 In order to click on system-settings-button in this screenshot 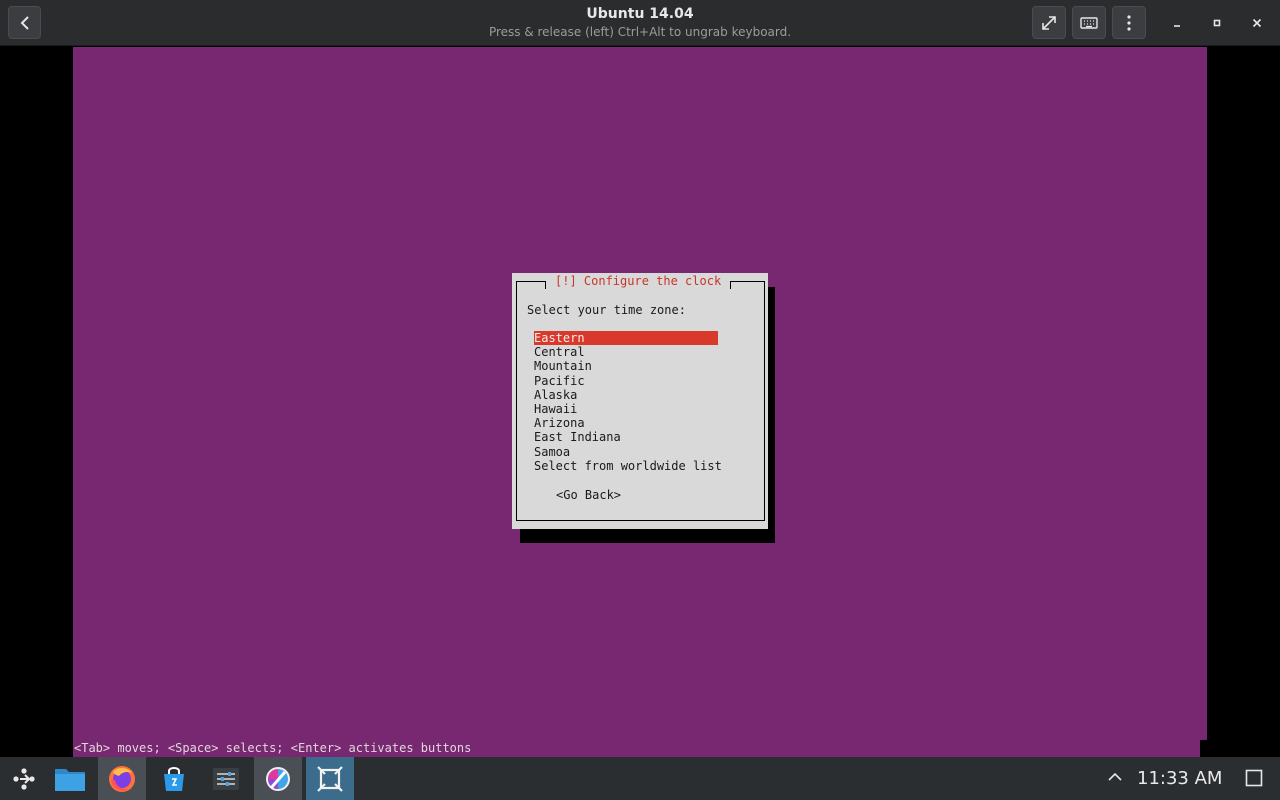, I will do `click(226, 778)`.